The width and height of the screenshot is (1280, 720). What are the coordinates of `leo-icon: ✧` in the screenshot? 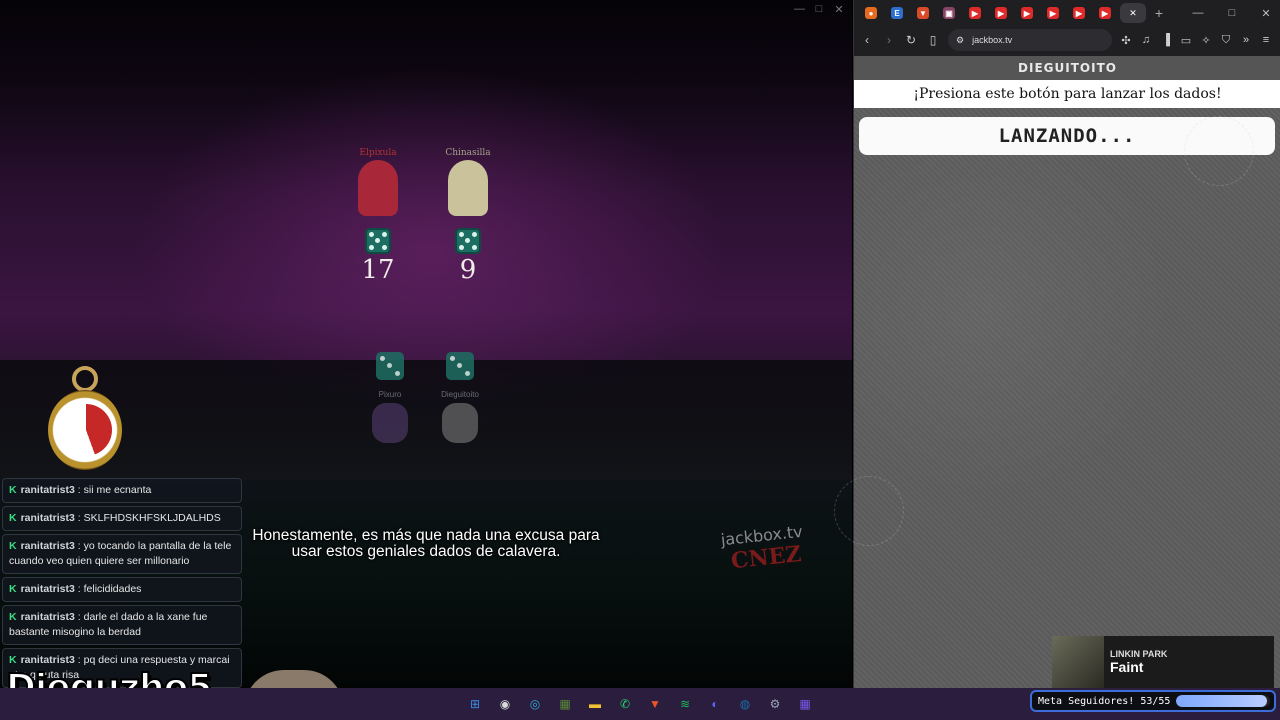 It's located at (1206, 40).